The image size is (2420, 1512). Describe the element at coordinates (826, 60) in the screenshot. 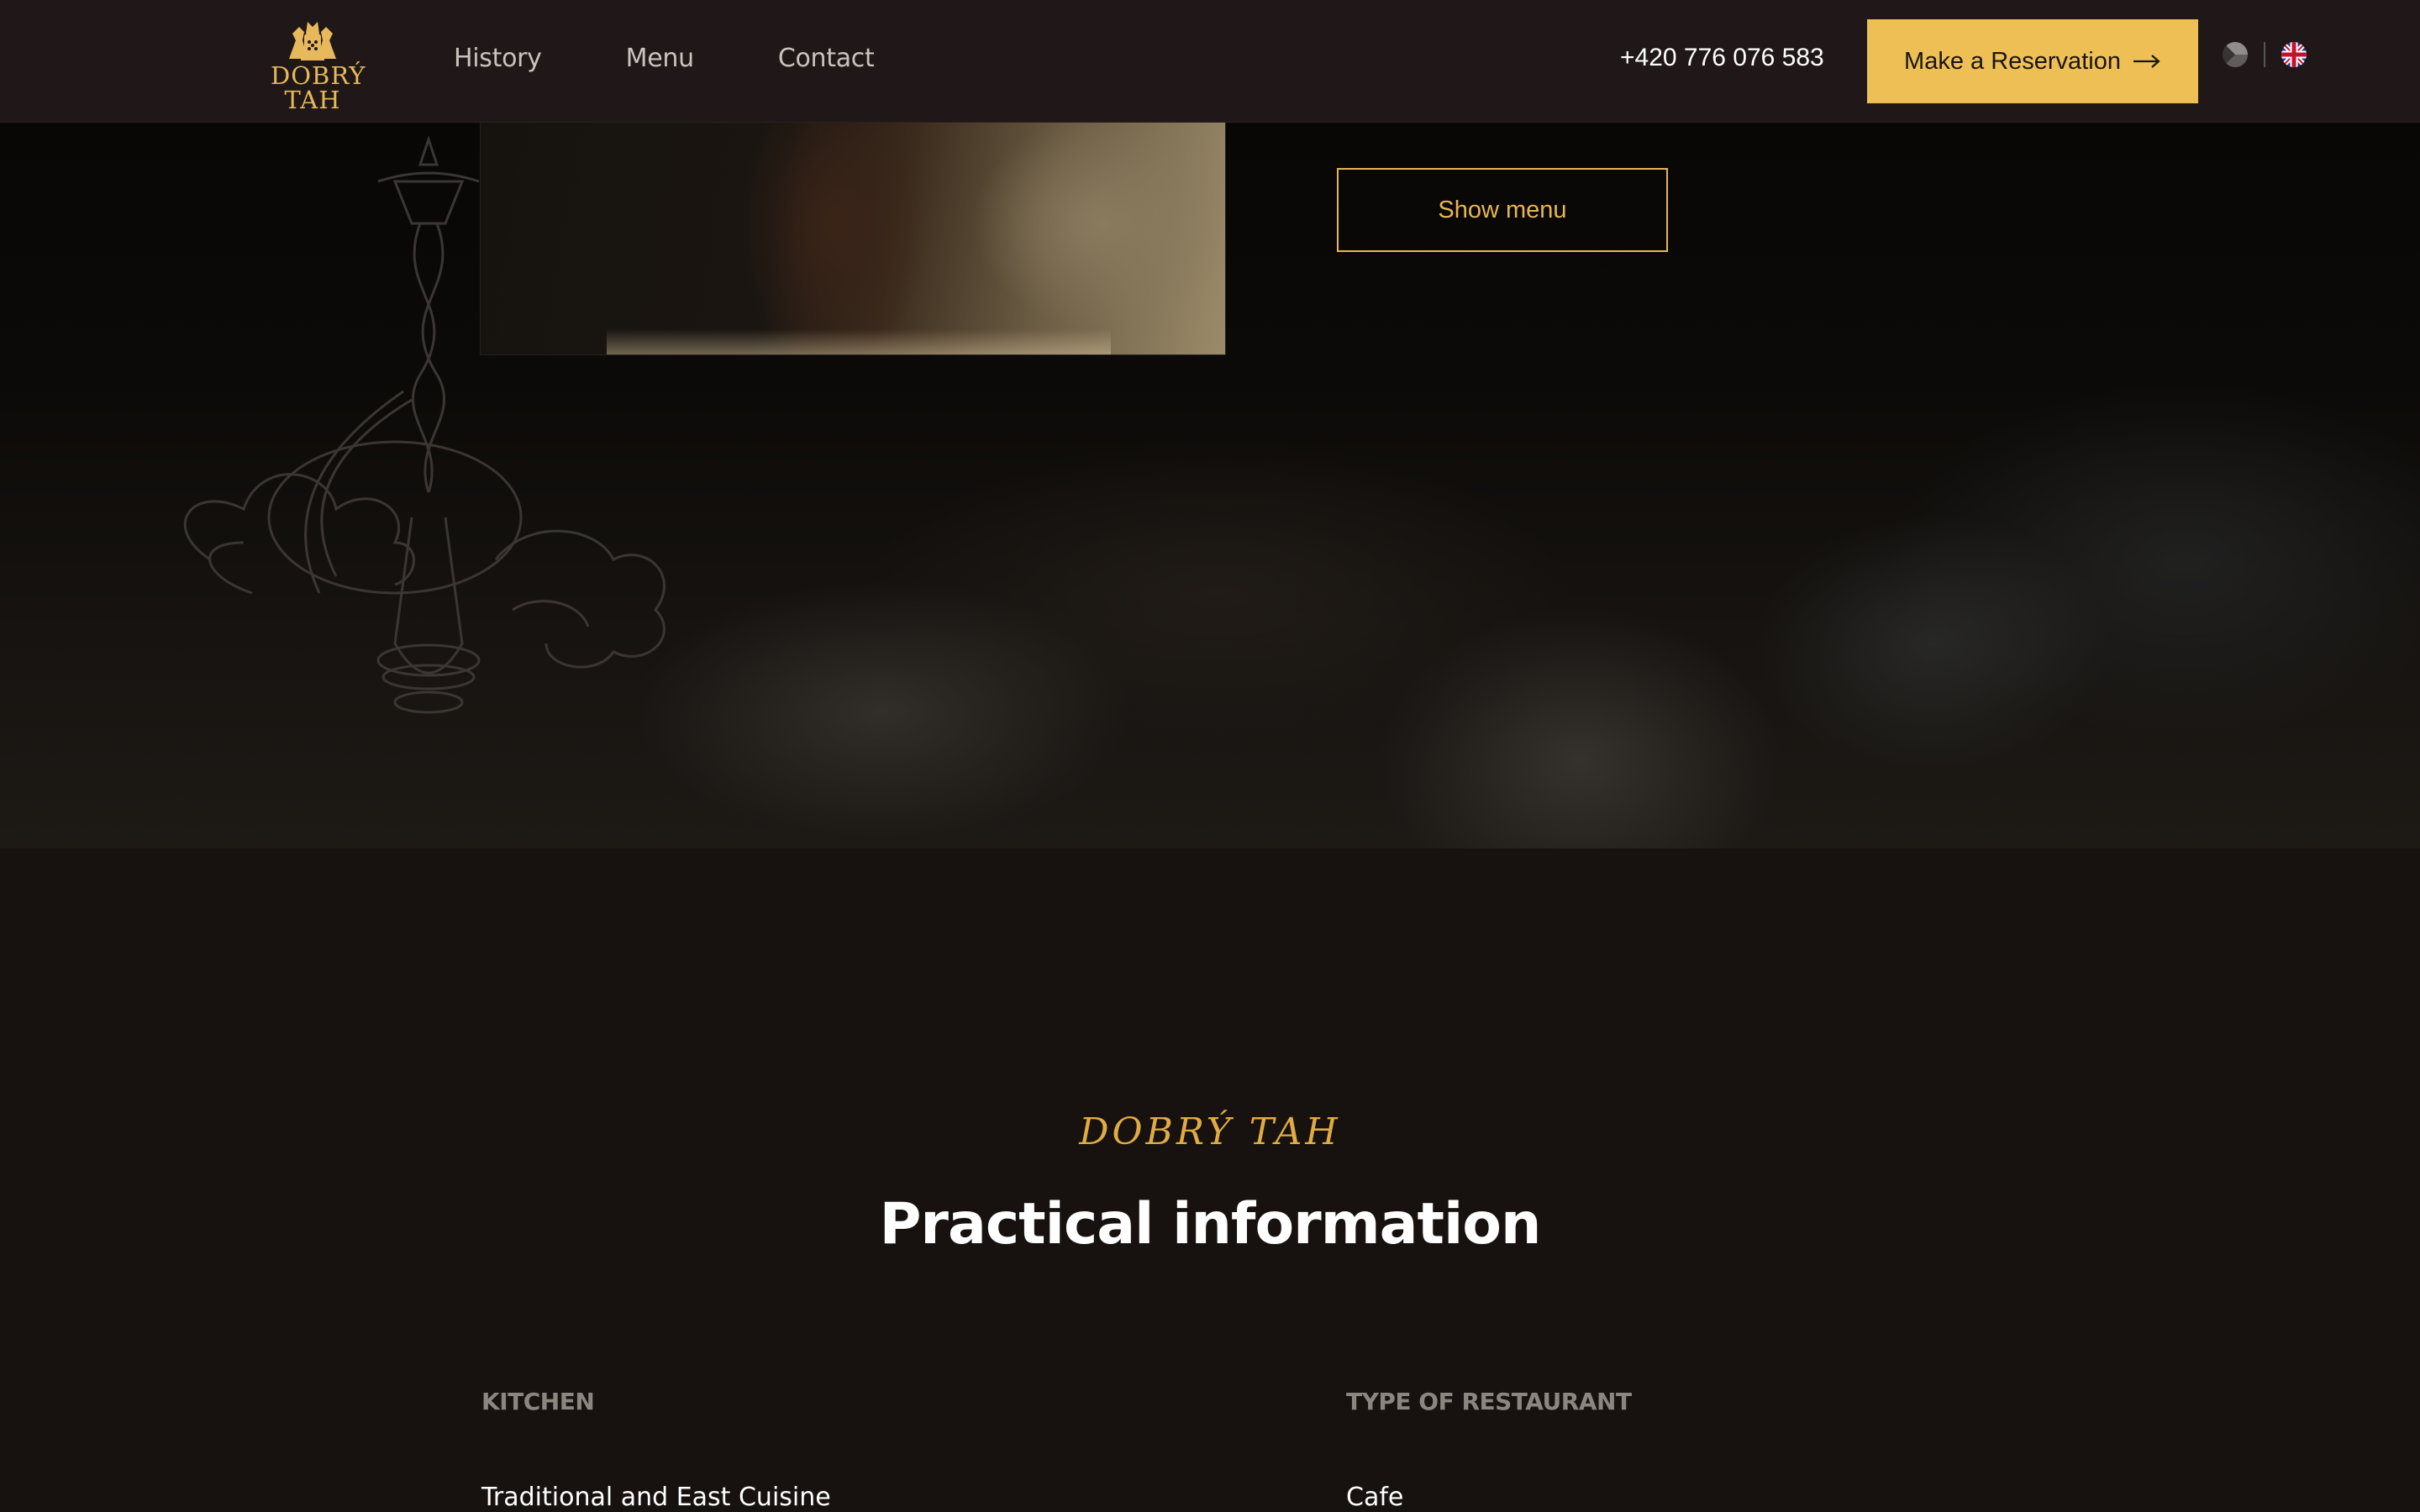

I see `nav-contact: Contact` at that location.